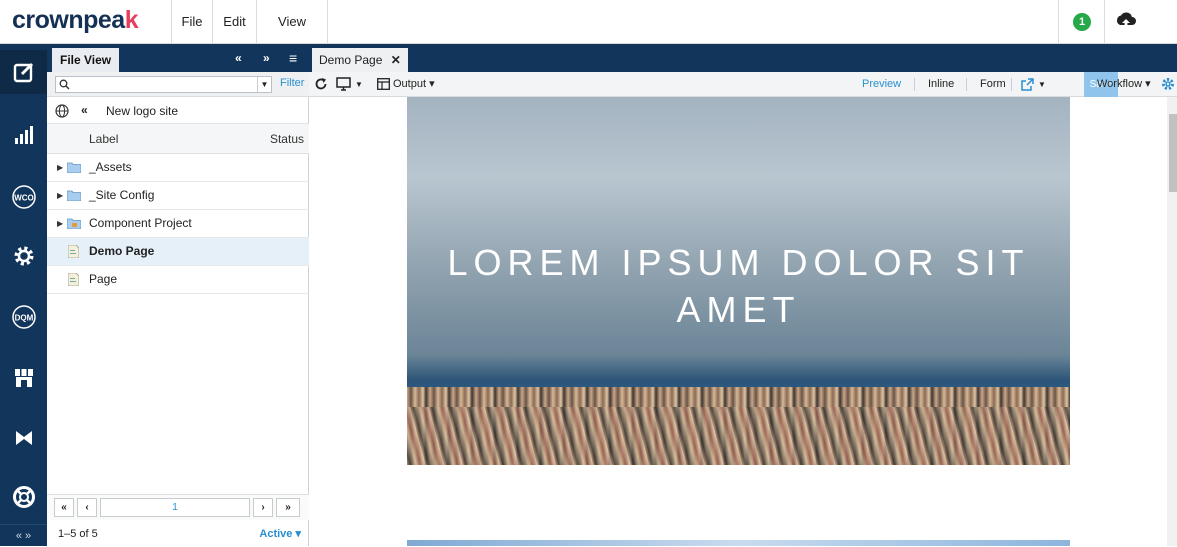  What do you see at coordinates (881, 84) in the screenshot?
I see `preview-button: Preview` at bounding box center [881, 84].